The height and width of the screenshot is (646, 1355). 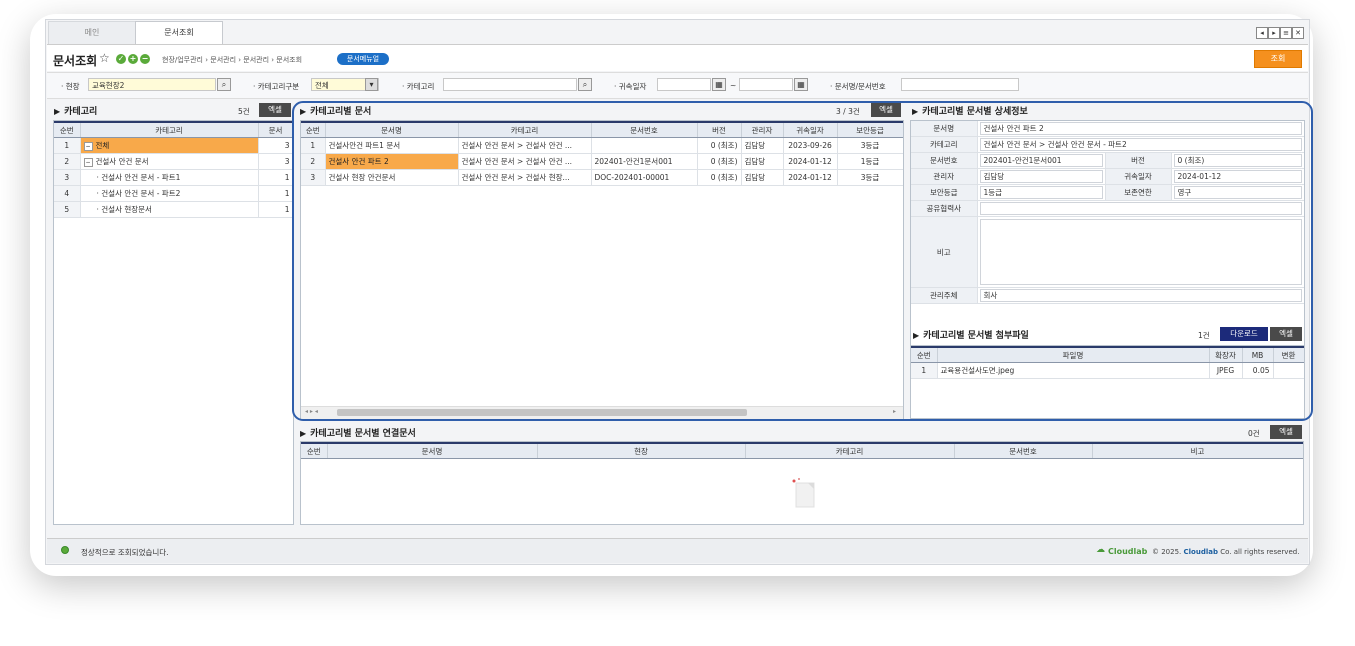 I want to click on detail-date-field: 2024-01-12, so click(x=1237, y=176).